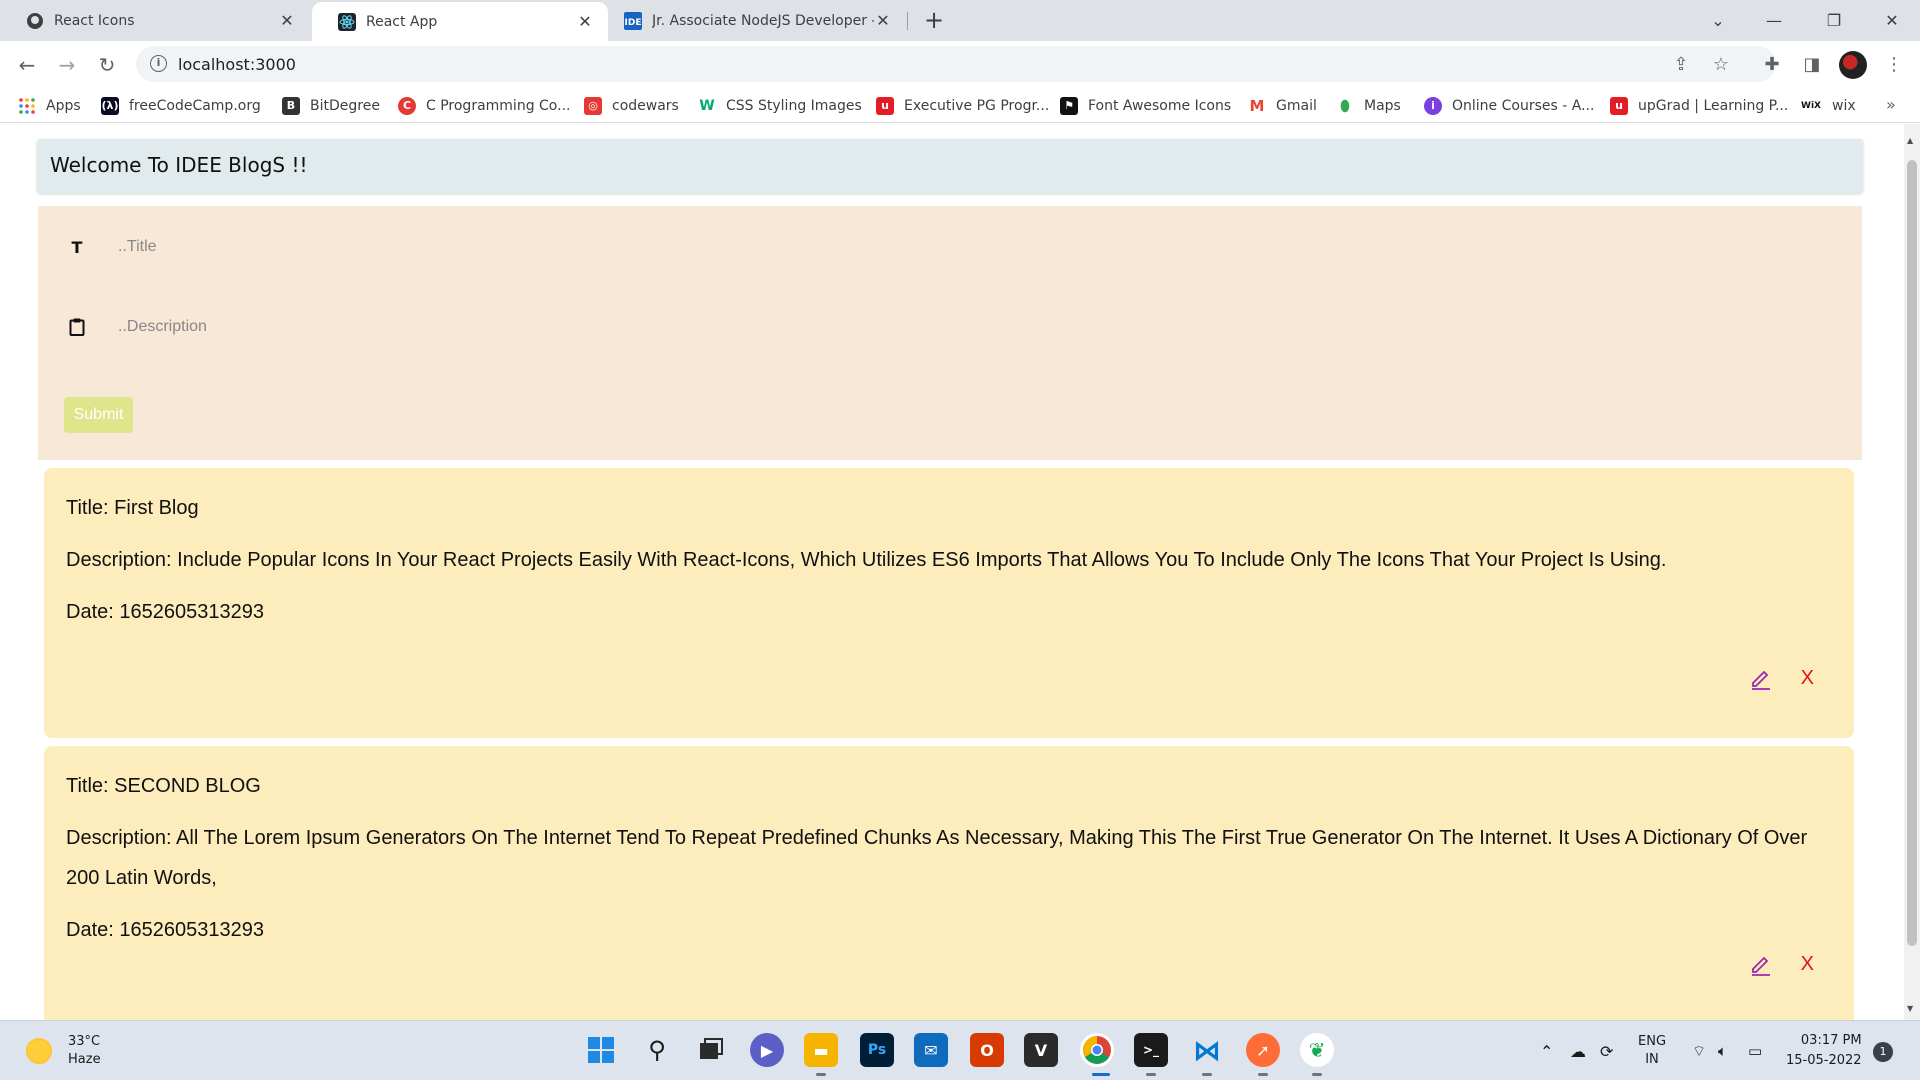 Image resolution: width=1920 pixels, height=1081 pixels. Describe the element at coordinates (1894, 65) in the screenshot. I see `menu-kebab-icon: ⋮` at that location.